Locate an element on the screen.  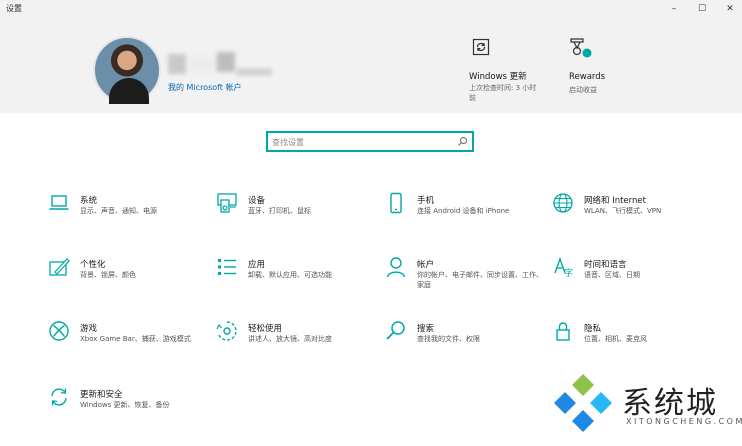
tile-name: 个性化 is located at coordinates (93, 265).